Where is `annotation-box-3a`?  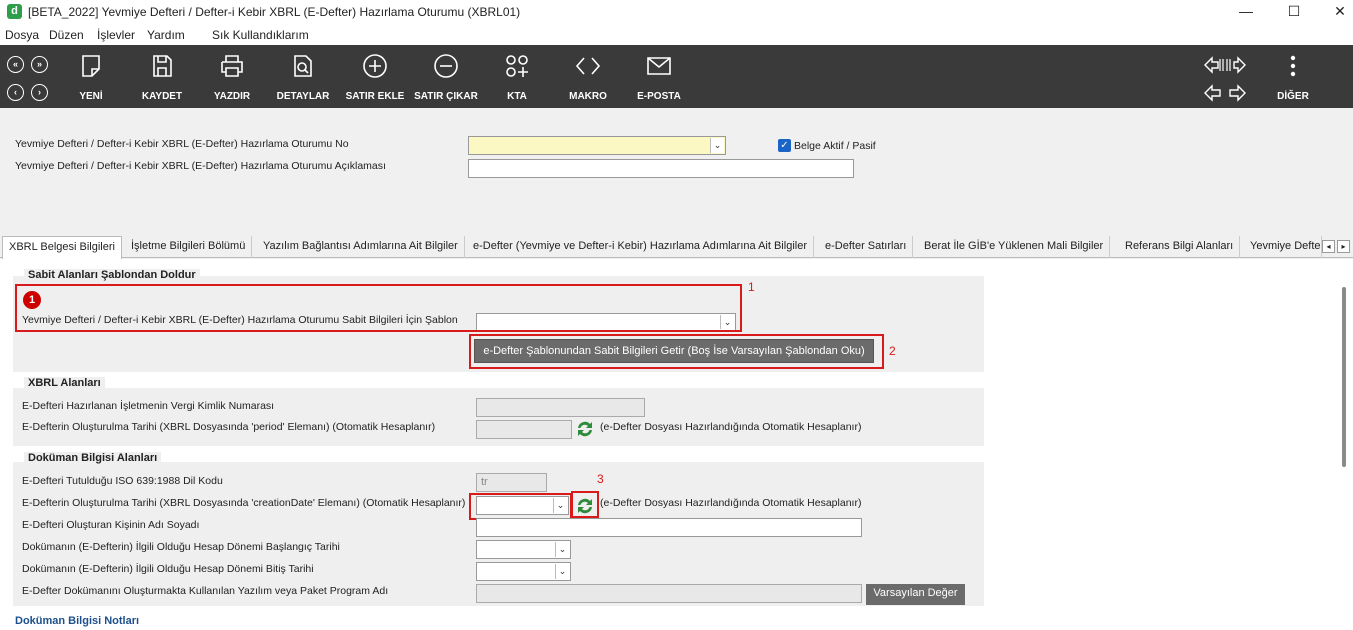
annotation-box-3a is located at coordinates (520, 506).